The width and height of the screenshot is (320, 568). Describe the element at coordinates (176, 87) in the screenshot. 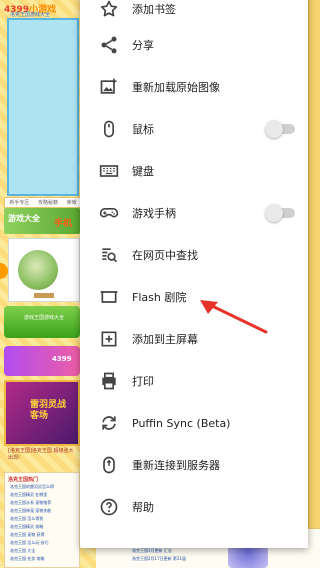

I see `menu-item-label: 重新加载原始图像` at that location.